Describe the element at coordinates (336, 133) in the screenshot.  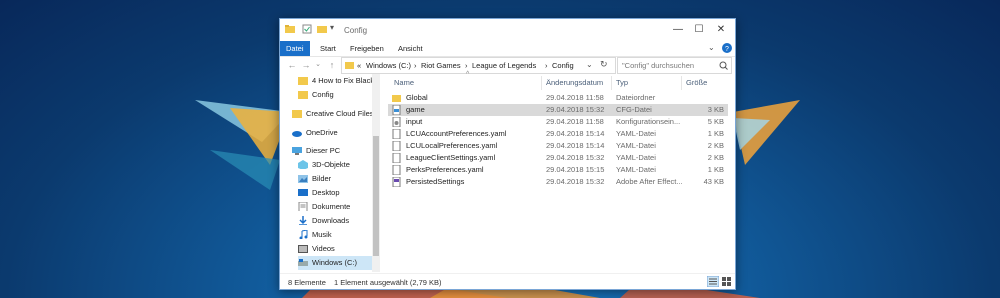
I see `nav-item-onedrive: OneDrive` at that location.